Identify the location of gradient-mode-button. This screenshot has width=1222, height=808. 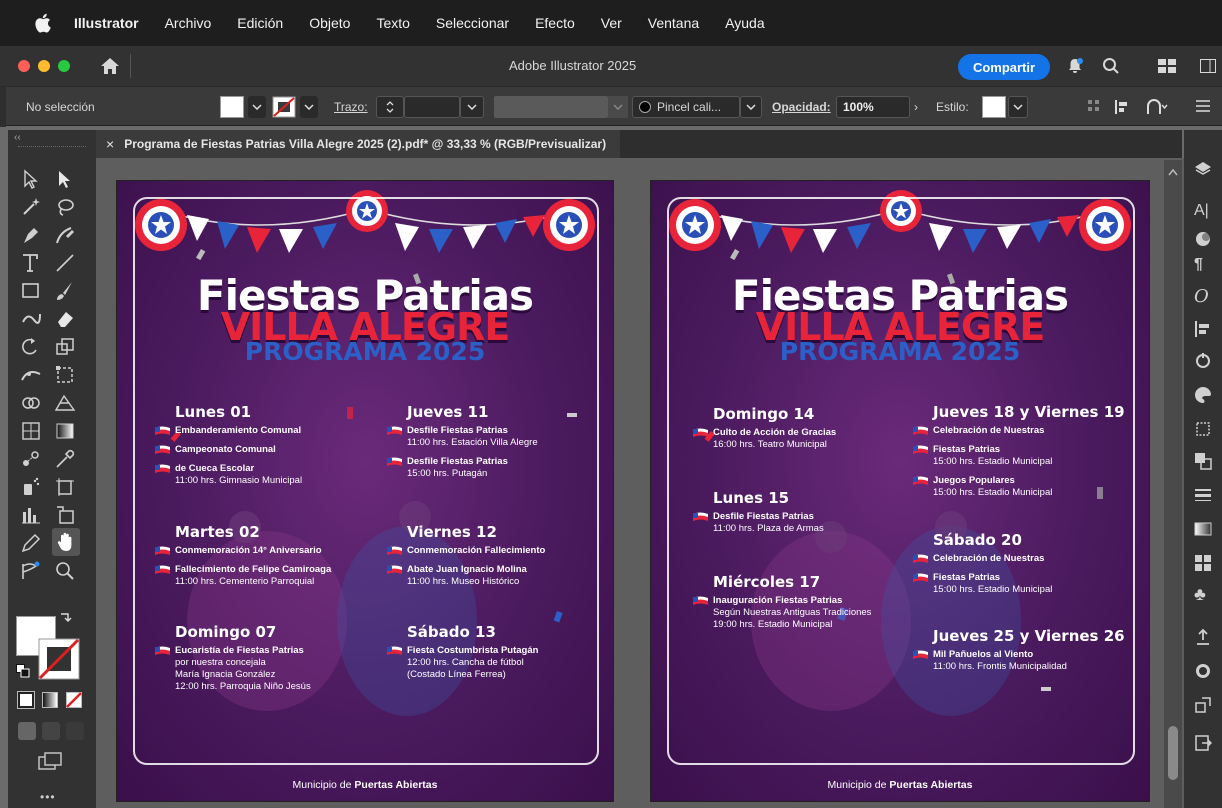
(50, 700).